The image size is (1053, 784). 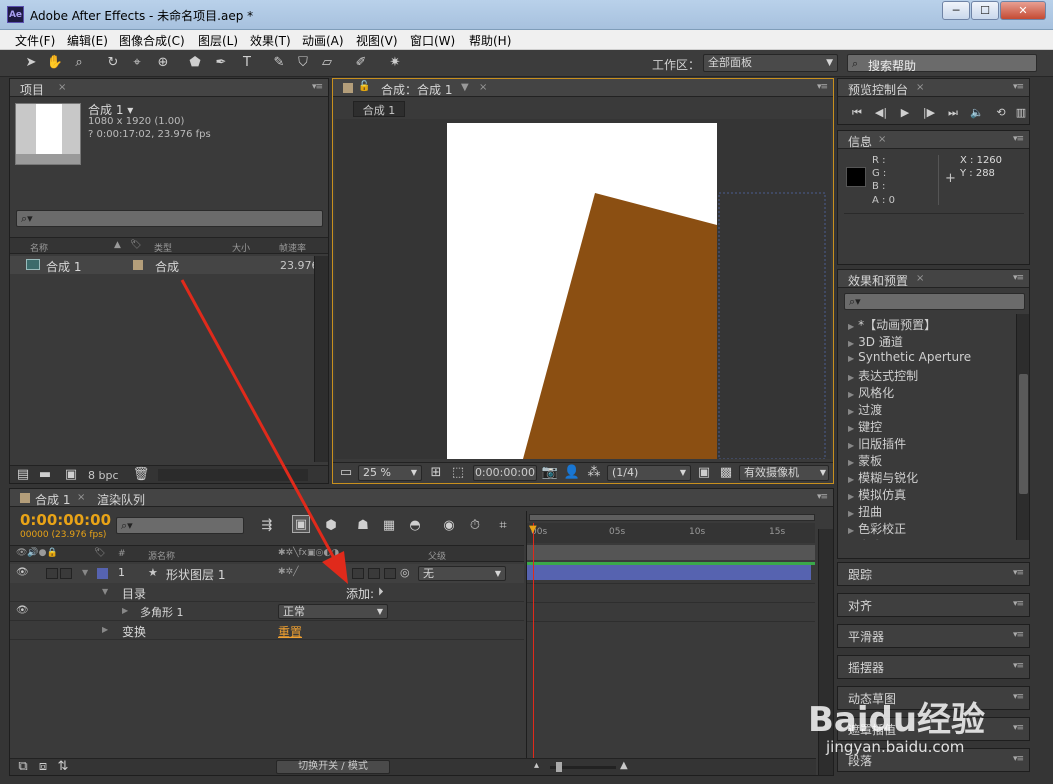 I want to click on timeline-comp-tab: 合成 1, so click(x=52, y=499).